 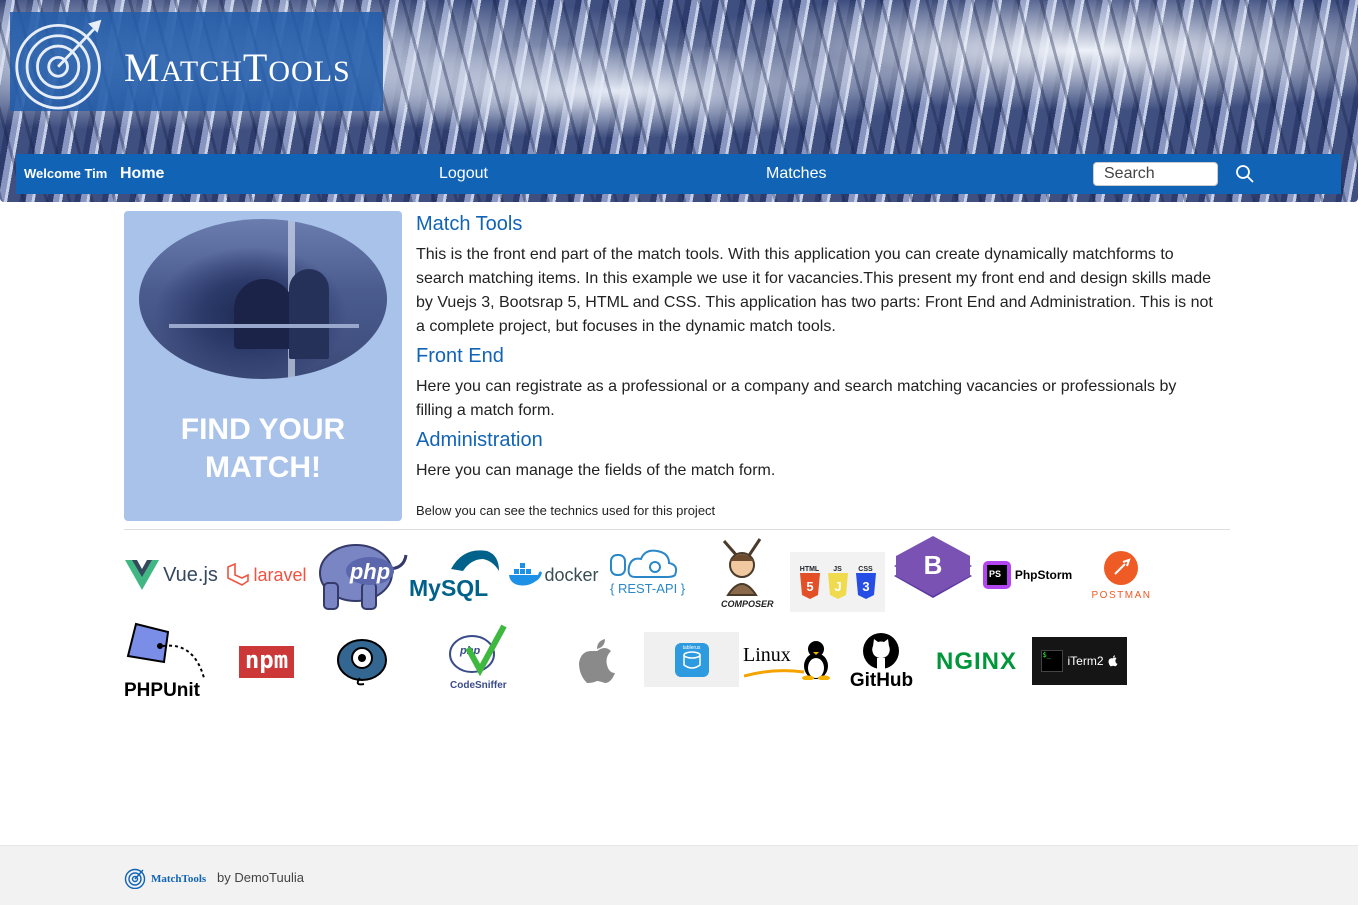 I want to click on tableplus-logo: tablerus, so click(x=691, y=659).